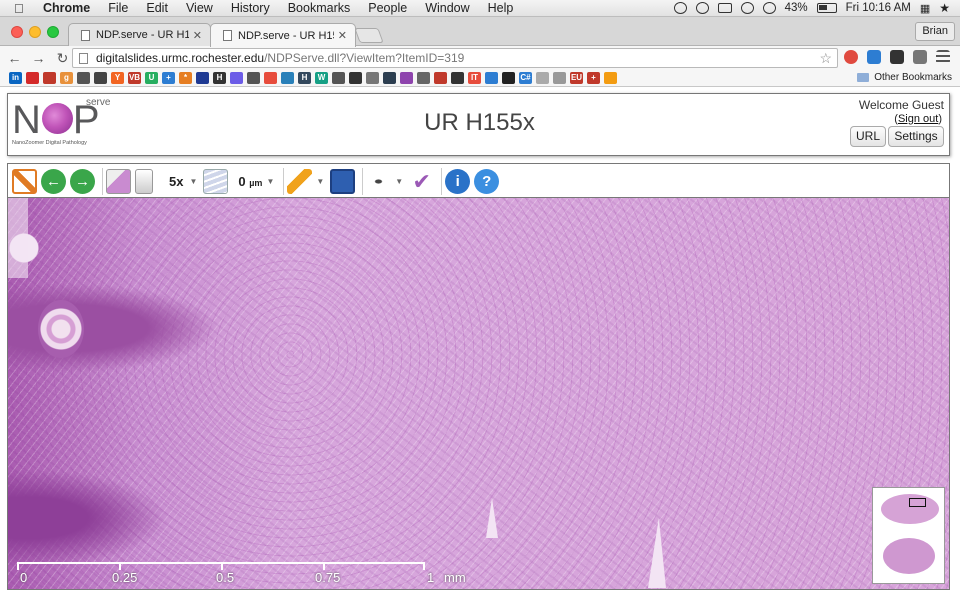  Describe the element at coordinates (525, 78) in the screenshot. I see `csharp-icon: C#` at that location.